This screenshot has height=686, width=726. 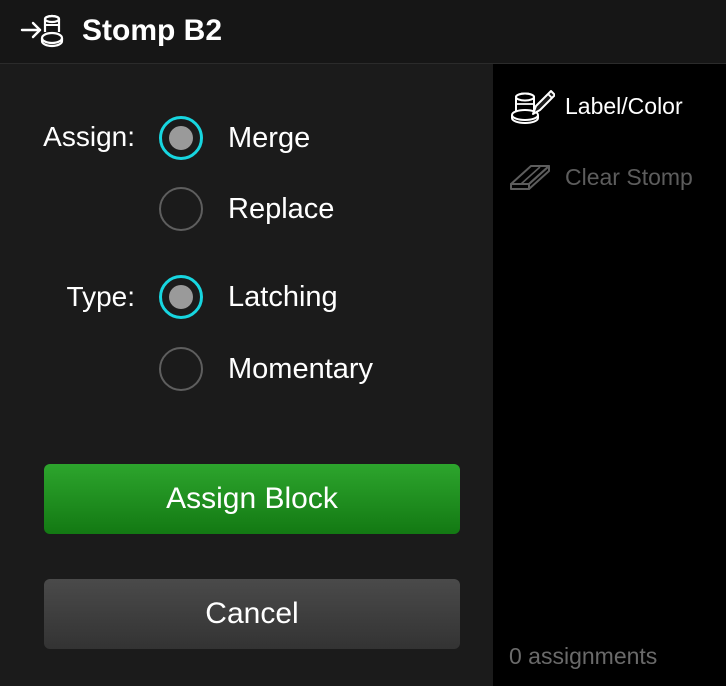 I want to click on clear-stomp-button: Clear Stomp, so click(x=601, y=177).